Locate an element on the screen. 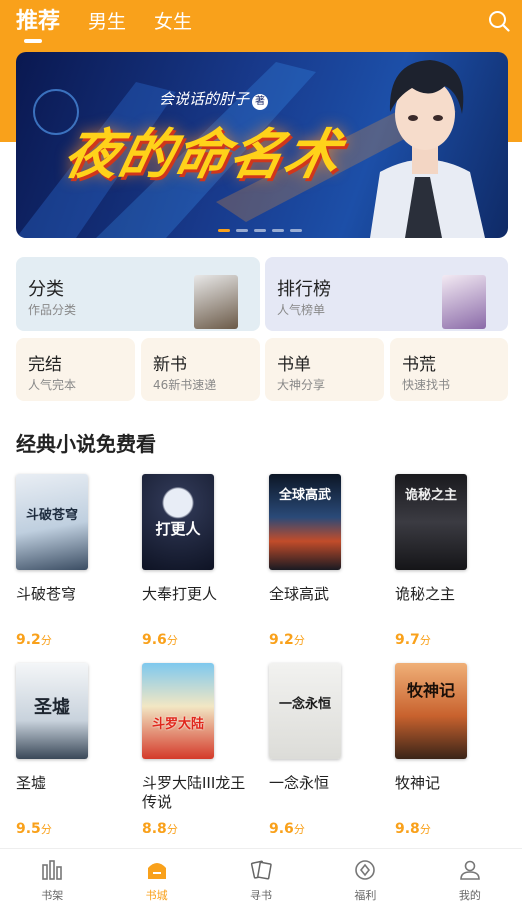 The image size is (522, 905). category-title: 新书 is located at coordinates (170, 365).